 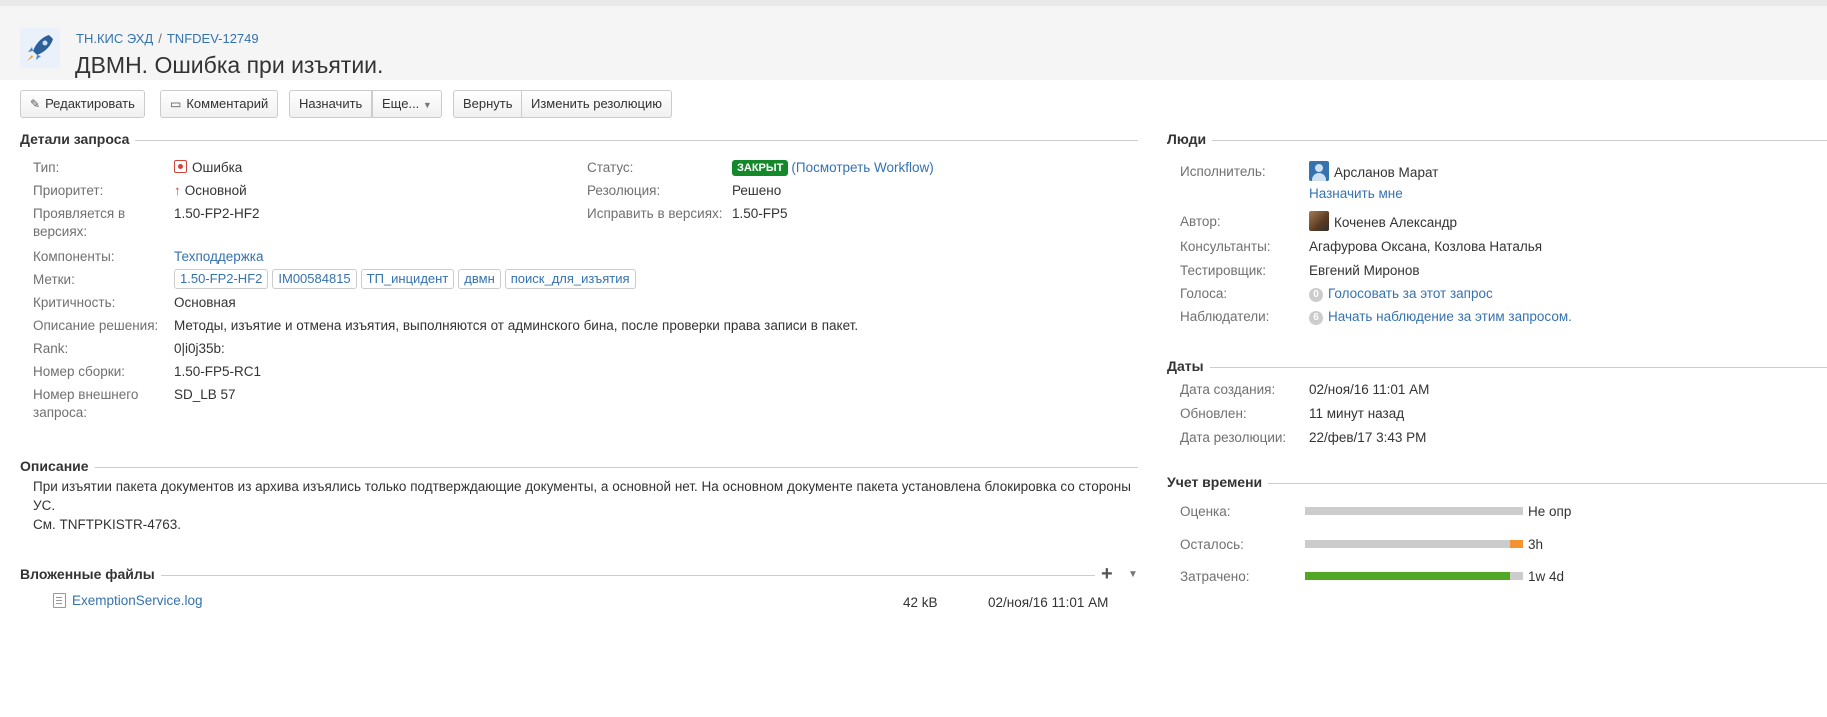 I want to click on fix-versions-value: 1.50-FP5, so click(x=760, y=214).